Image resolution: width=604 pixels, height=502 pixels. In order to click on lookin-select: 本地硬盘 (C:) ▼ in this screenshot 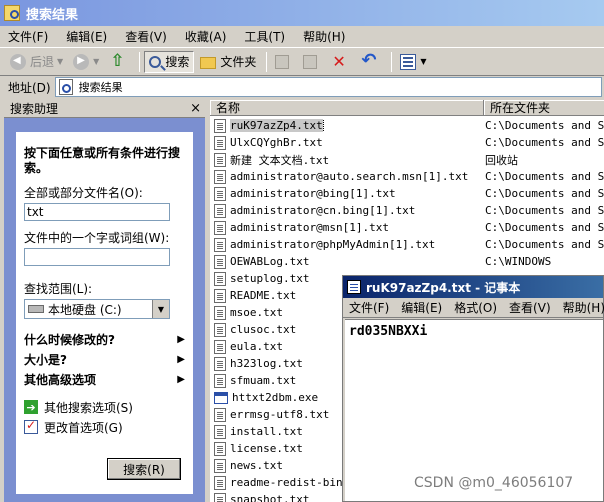, I will do `click(97, 309)`.